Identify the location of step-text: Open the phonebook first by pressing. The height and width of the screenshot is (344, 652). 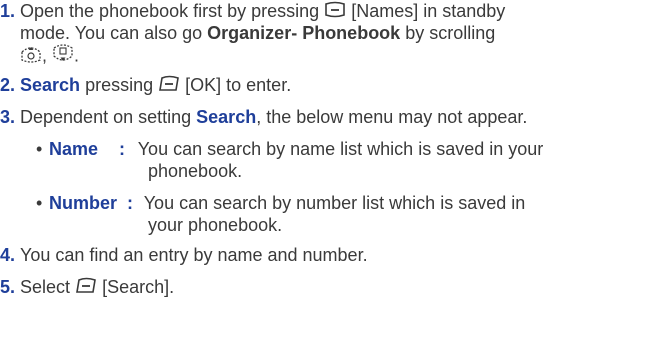
(170, 11).